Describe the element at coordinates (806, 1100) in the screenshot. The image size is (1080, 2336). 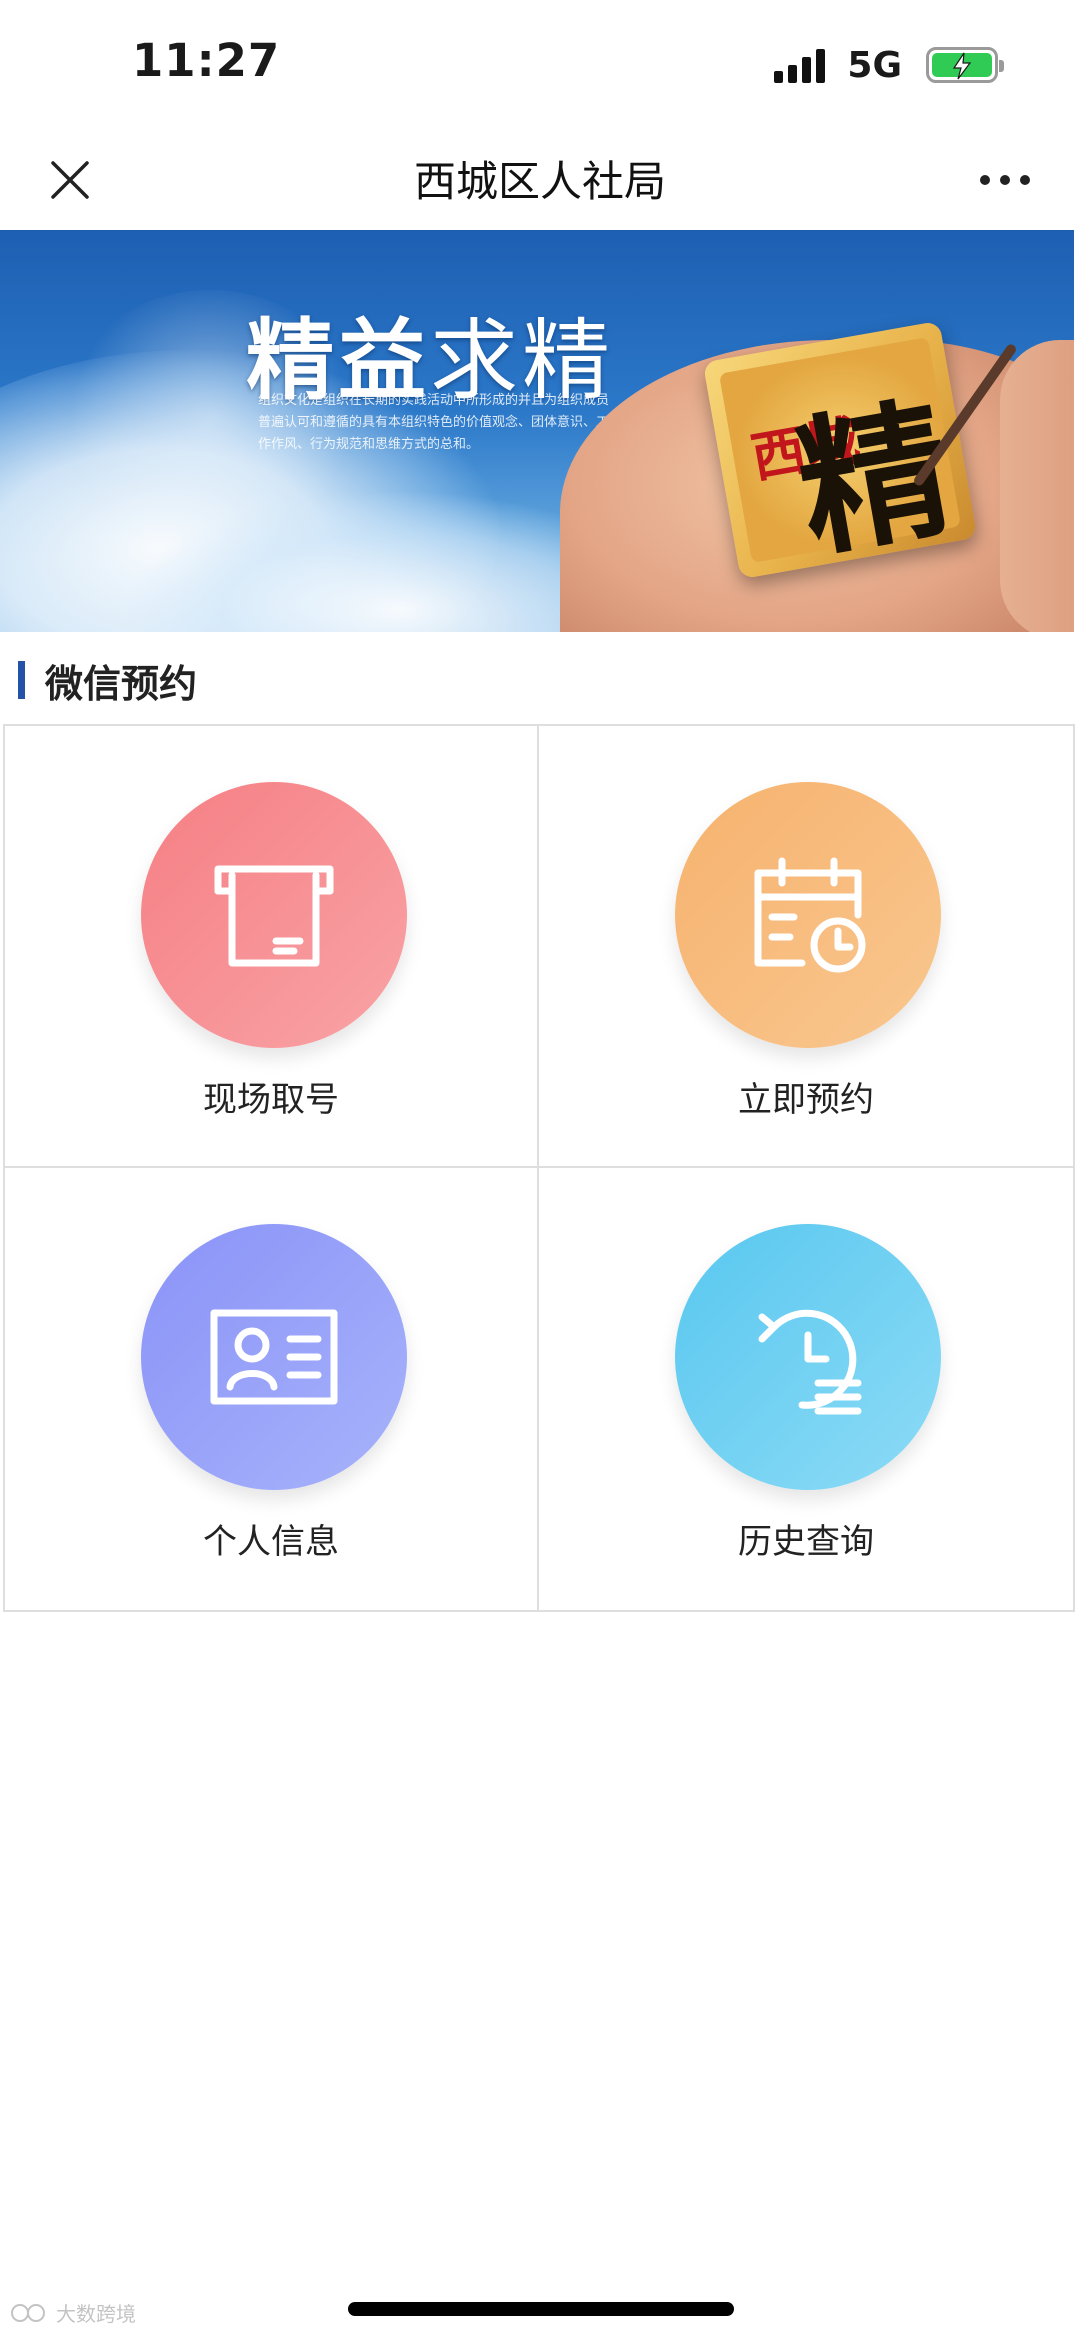
I see `service-label: 立即预约` at that location.